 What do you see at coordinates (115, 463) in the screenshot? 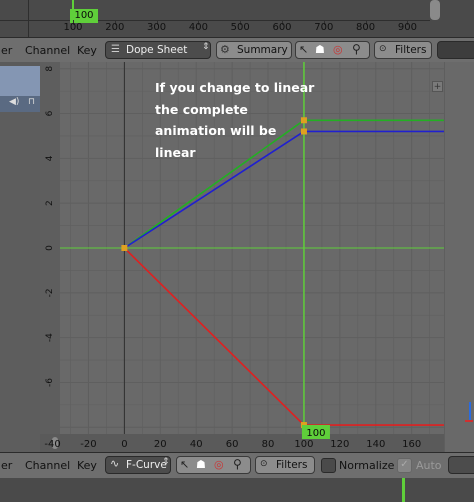
I see `fcurve-icon: ∿` at bounding box center [115, 463].